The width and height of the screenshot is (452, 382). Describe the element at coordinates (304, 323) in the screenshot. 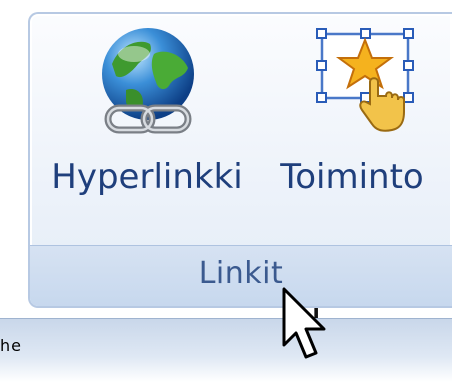

I see `mouse-pointer-icon` at that location.